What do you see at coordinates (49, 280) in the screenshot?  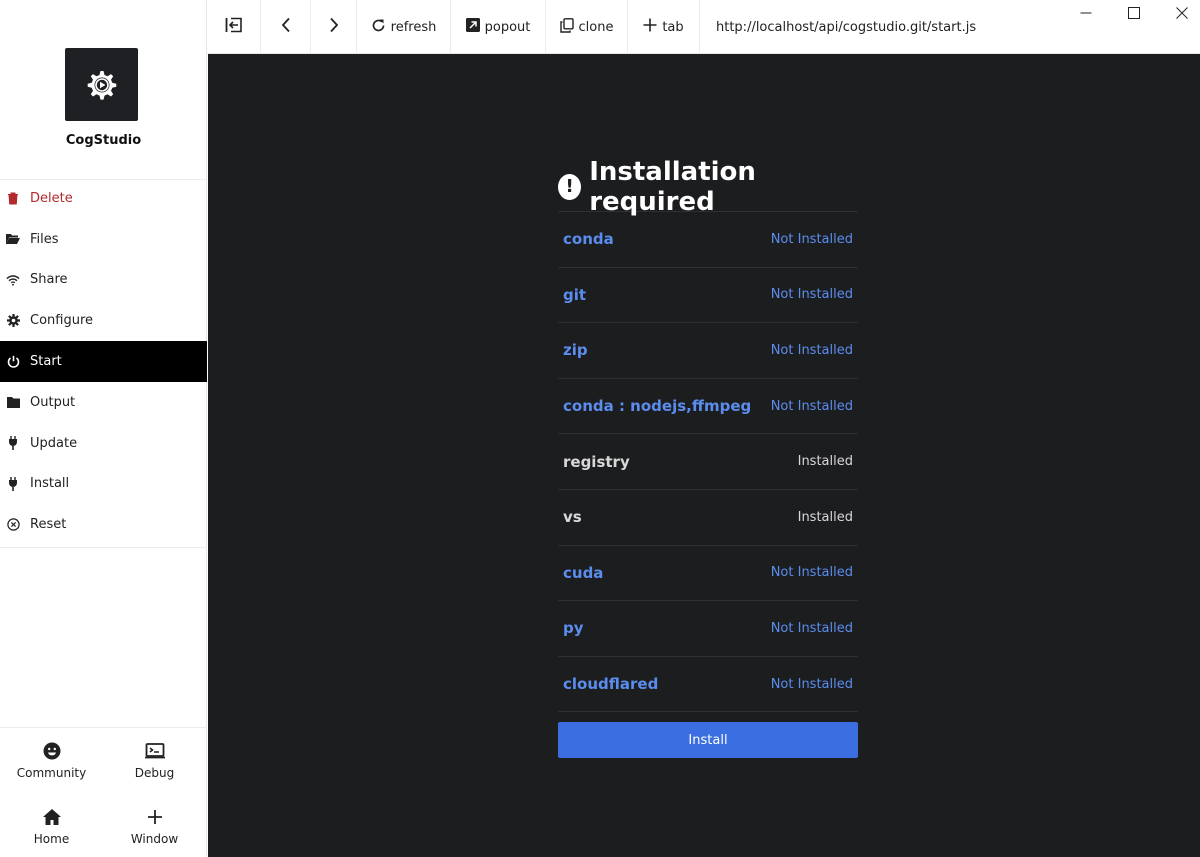 I see `sidebar-item-label: Share` at bounding box center [49, 280].